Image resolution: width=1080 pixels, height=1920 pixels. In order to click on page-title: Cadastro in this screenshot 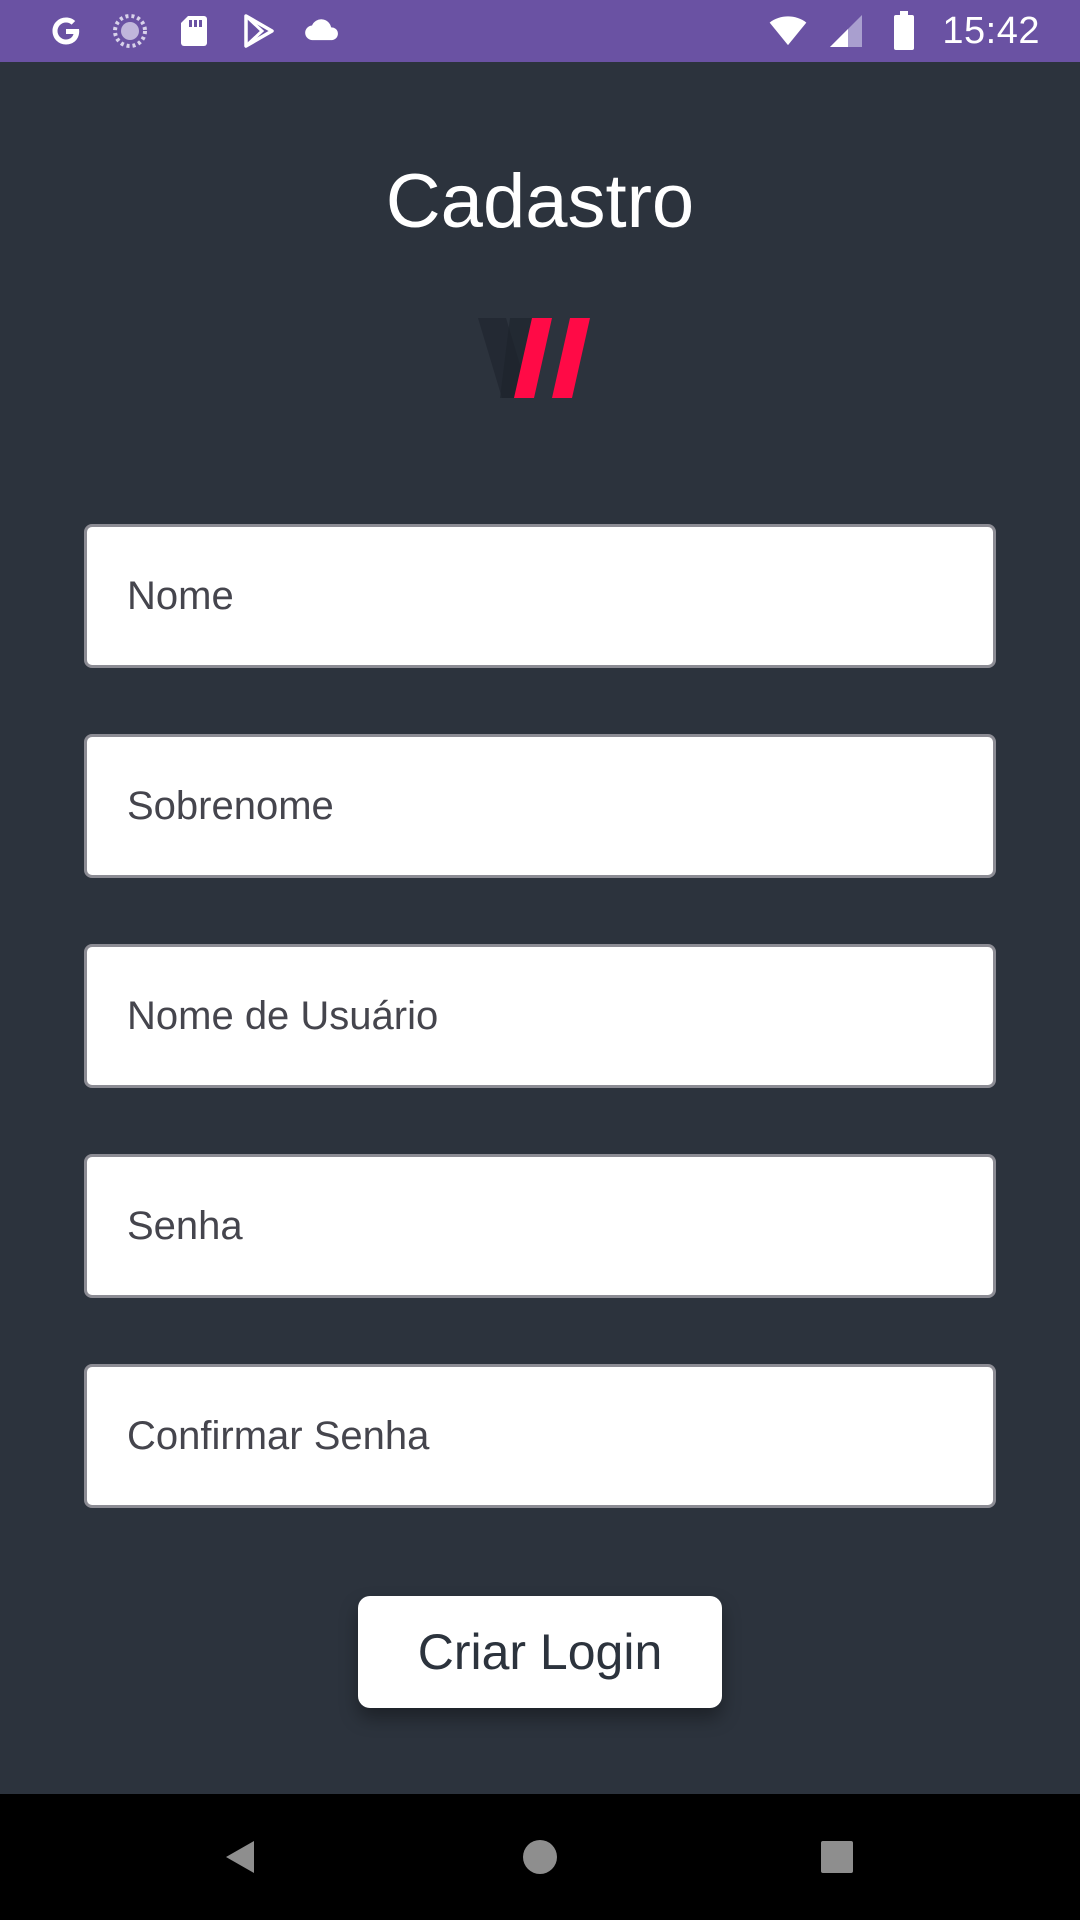, I will do `click(540, 201)`.